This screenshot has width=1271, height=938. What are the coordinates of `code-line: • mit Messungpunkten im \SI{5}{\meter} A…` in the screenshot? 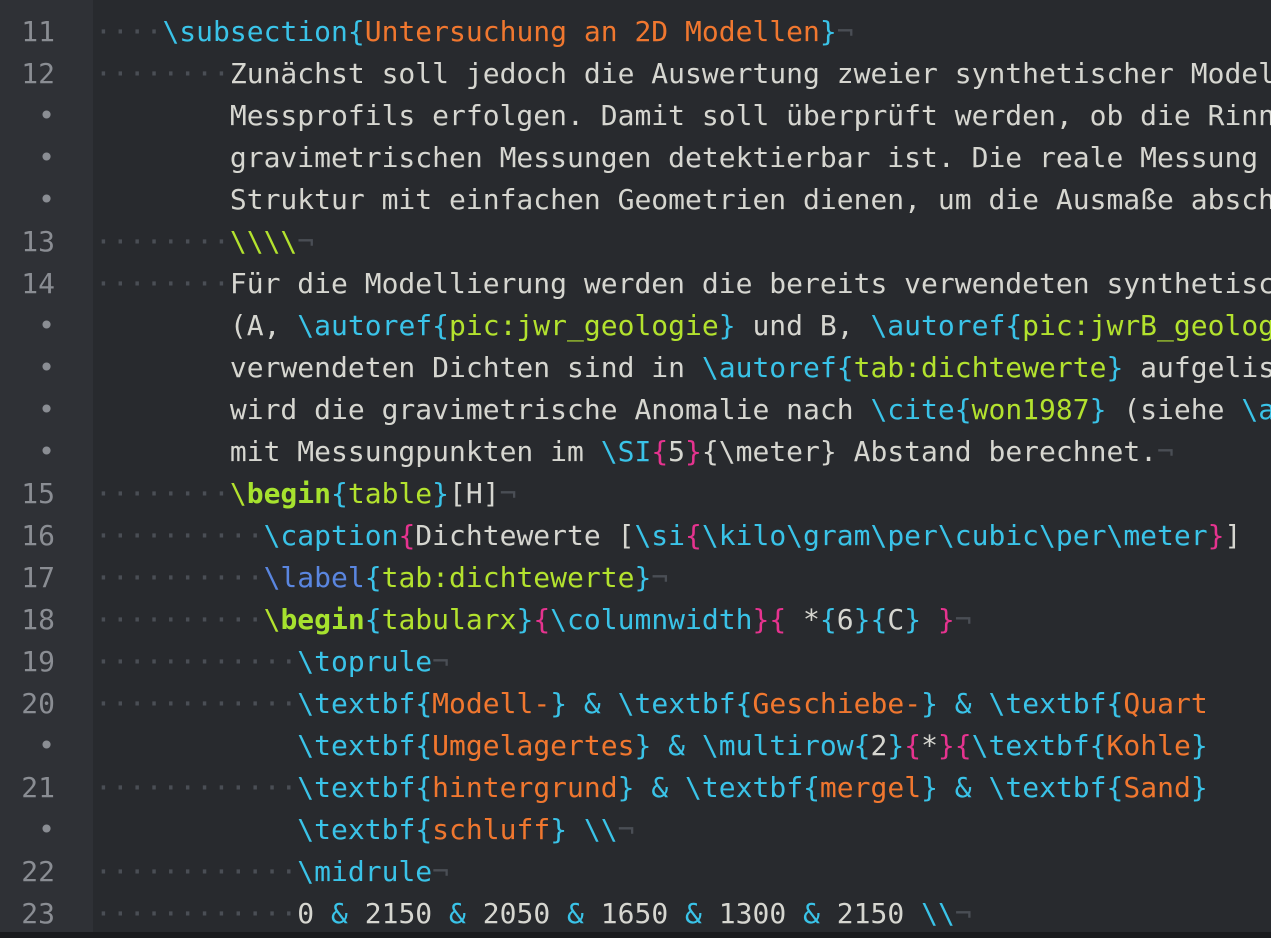 It's located at (635, 452).